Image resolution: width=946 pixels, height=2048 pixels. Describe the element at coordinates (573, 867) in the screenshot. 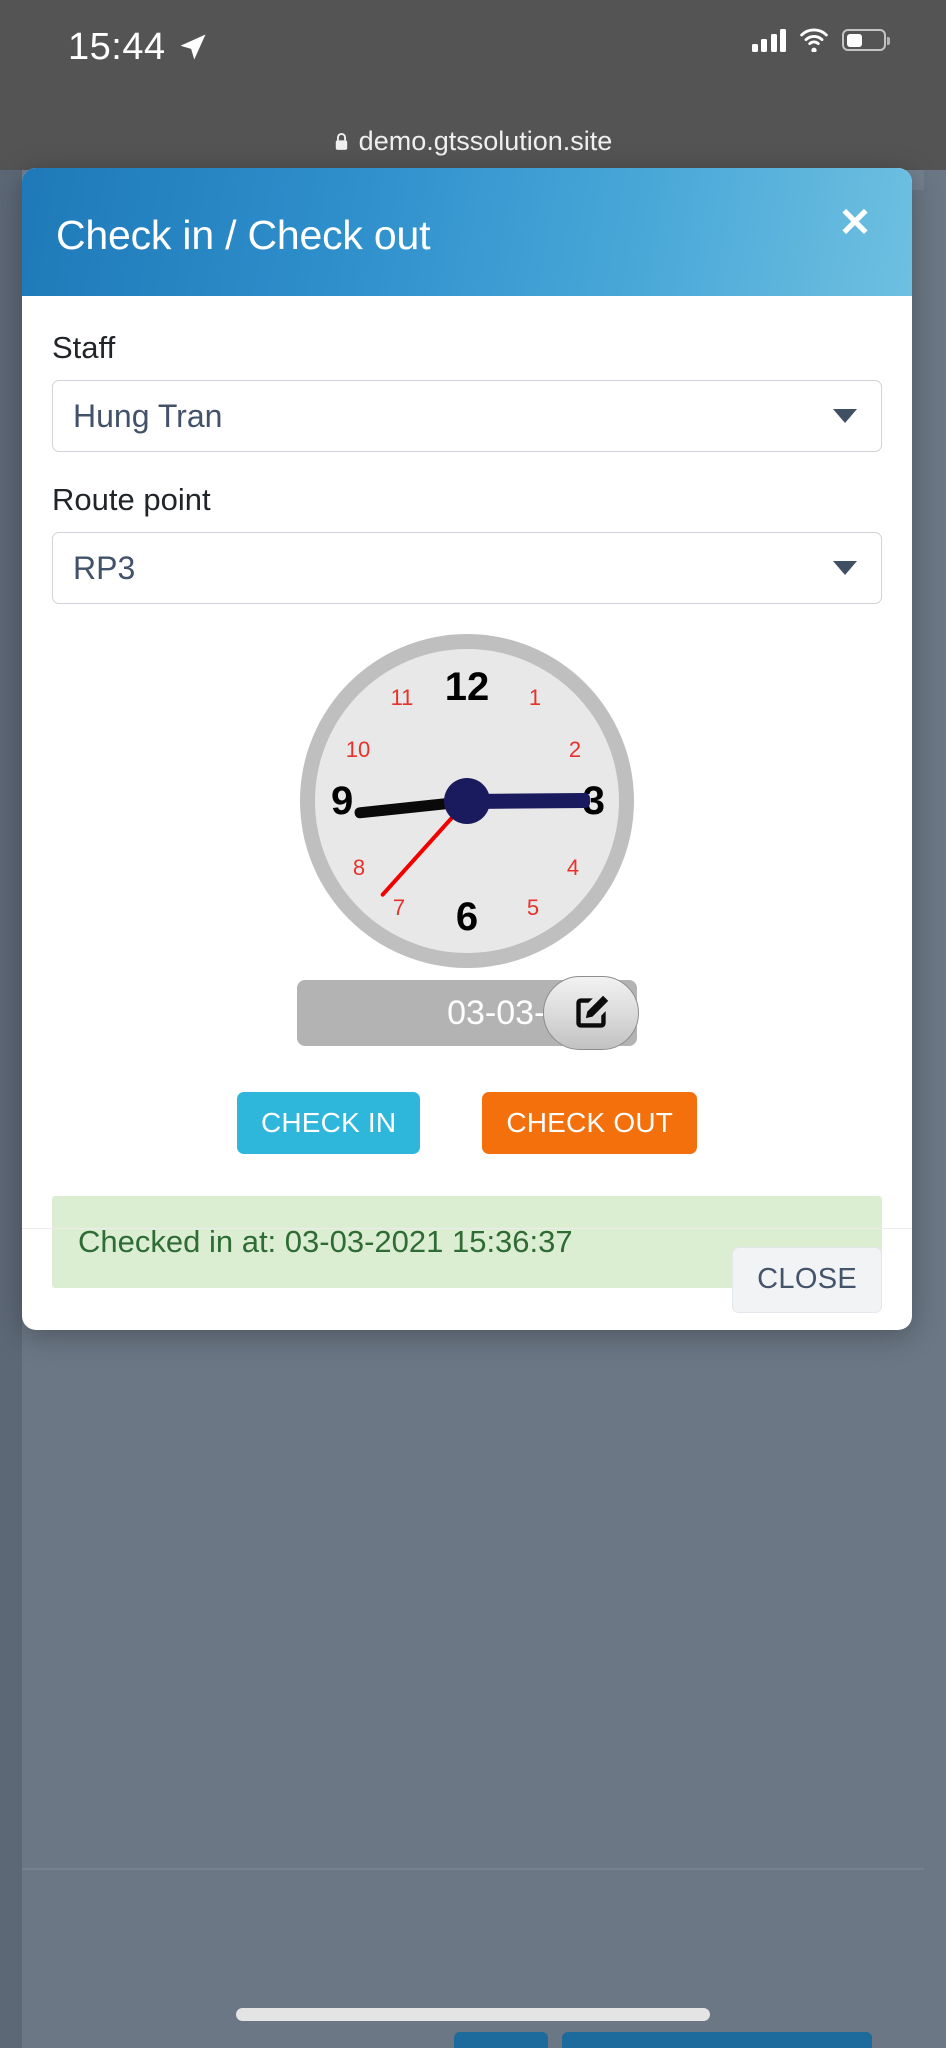

I see `clock-number-4: 4` at that location.